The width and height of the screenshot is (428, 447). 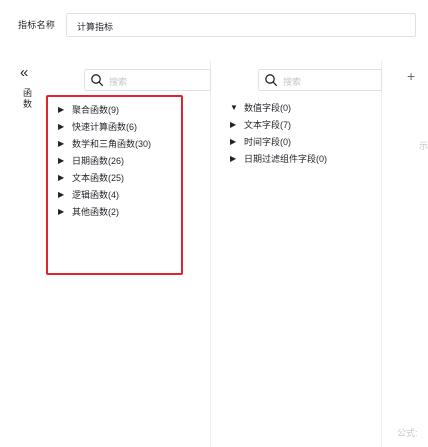 What do you see at coordinates (411, 76) in the screenshot?
I see `add-icon: +` at bounding box center [411, 76].